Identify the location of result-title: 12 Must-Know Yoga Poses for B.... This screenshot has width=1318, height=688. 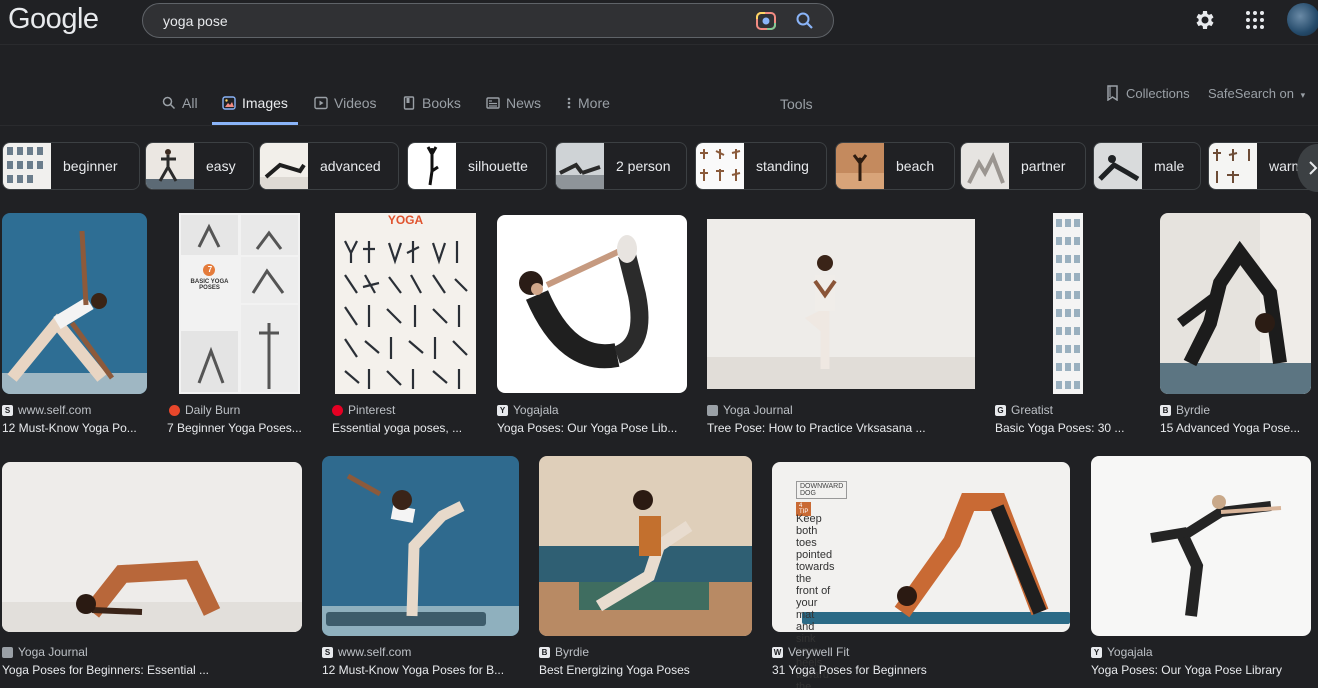
(420, 670).